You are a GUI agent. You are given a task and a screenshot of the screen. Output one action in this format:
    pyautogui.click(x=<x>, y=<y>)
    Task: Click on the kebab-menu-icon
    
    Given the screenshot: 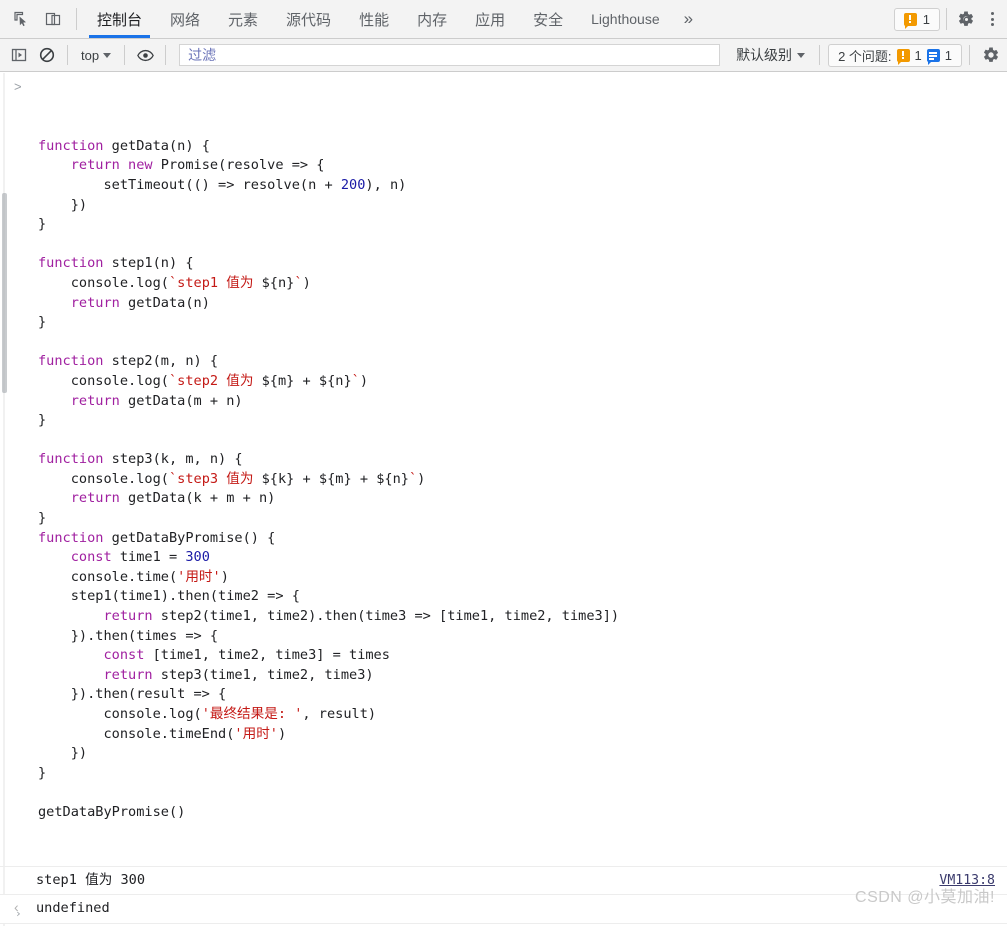 What is the action you would take?
    pyautogui.click(x=992, y=19)
    